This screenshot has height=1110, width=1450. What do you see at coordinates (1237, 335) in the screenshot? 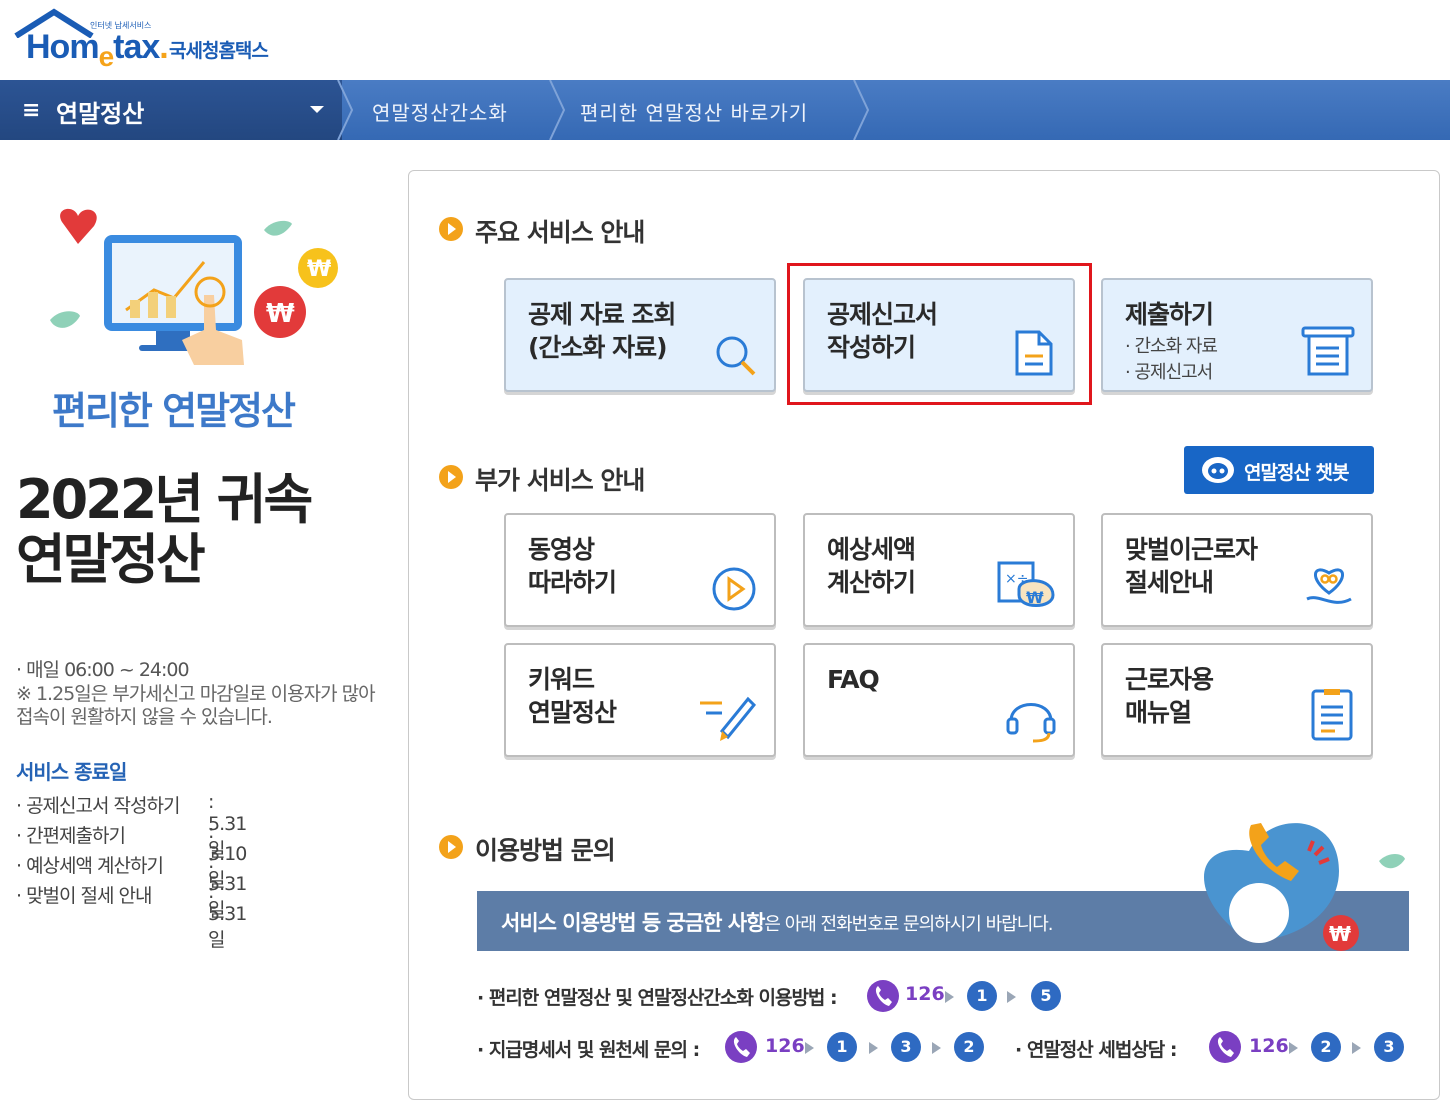
I see `submit-card: 제출하기 · 간소화 자료 · 공제신고서` at bounding box center [1237, 335].